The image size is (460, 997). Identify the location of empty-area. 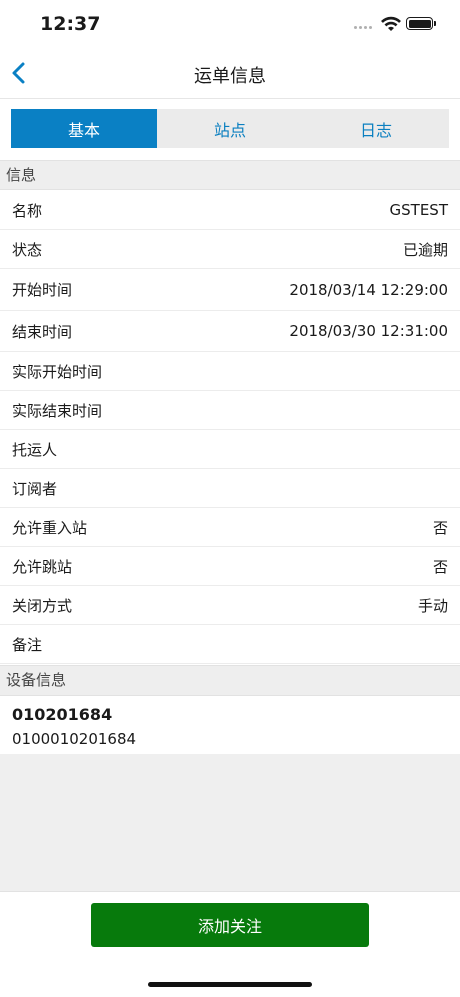
(230, 822).